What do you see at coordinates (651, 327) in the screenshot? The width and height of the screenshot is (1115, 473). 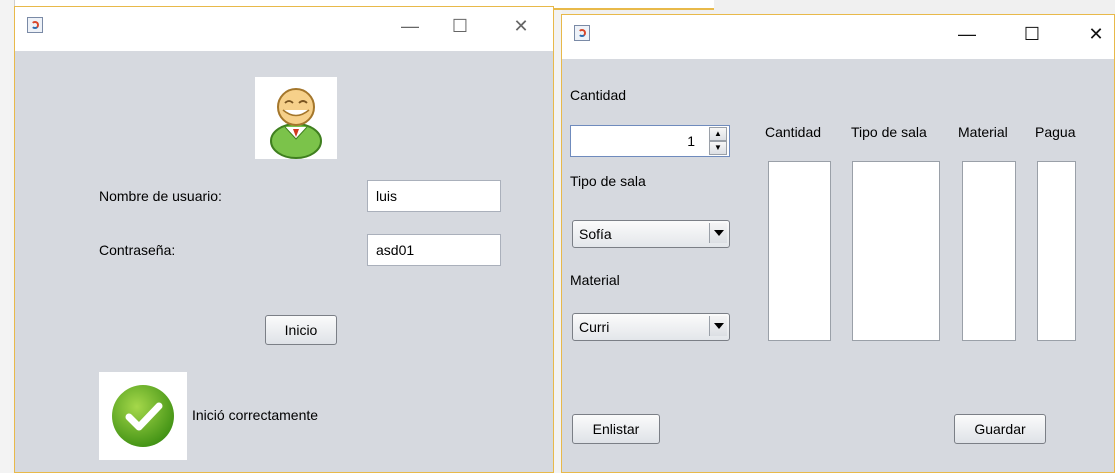 I see `material-select: Curri` at bounding box center [651, 327].